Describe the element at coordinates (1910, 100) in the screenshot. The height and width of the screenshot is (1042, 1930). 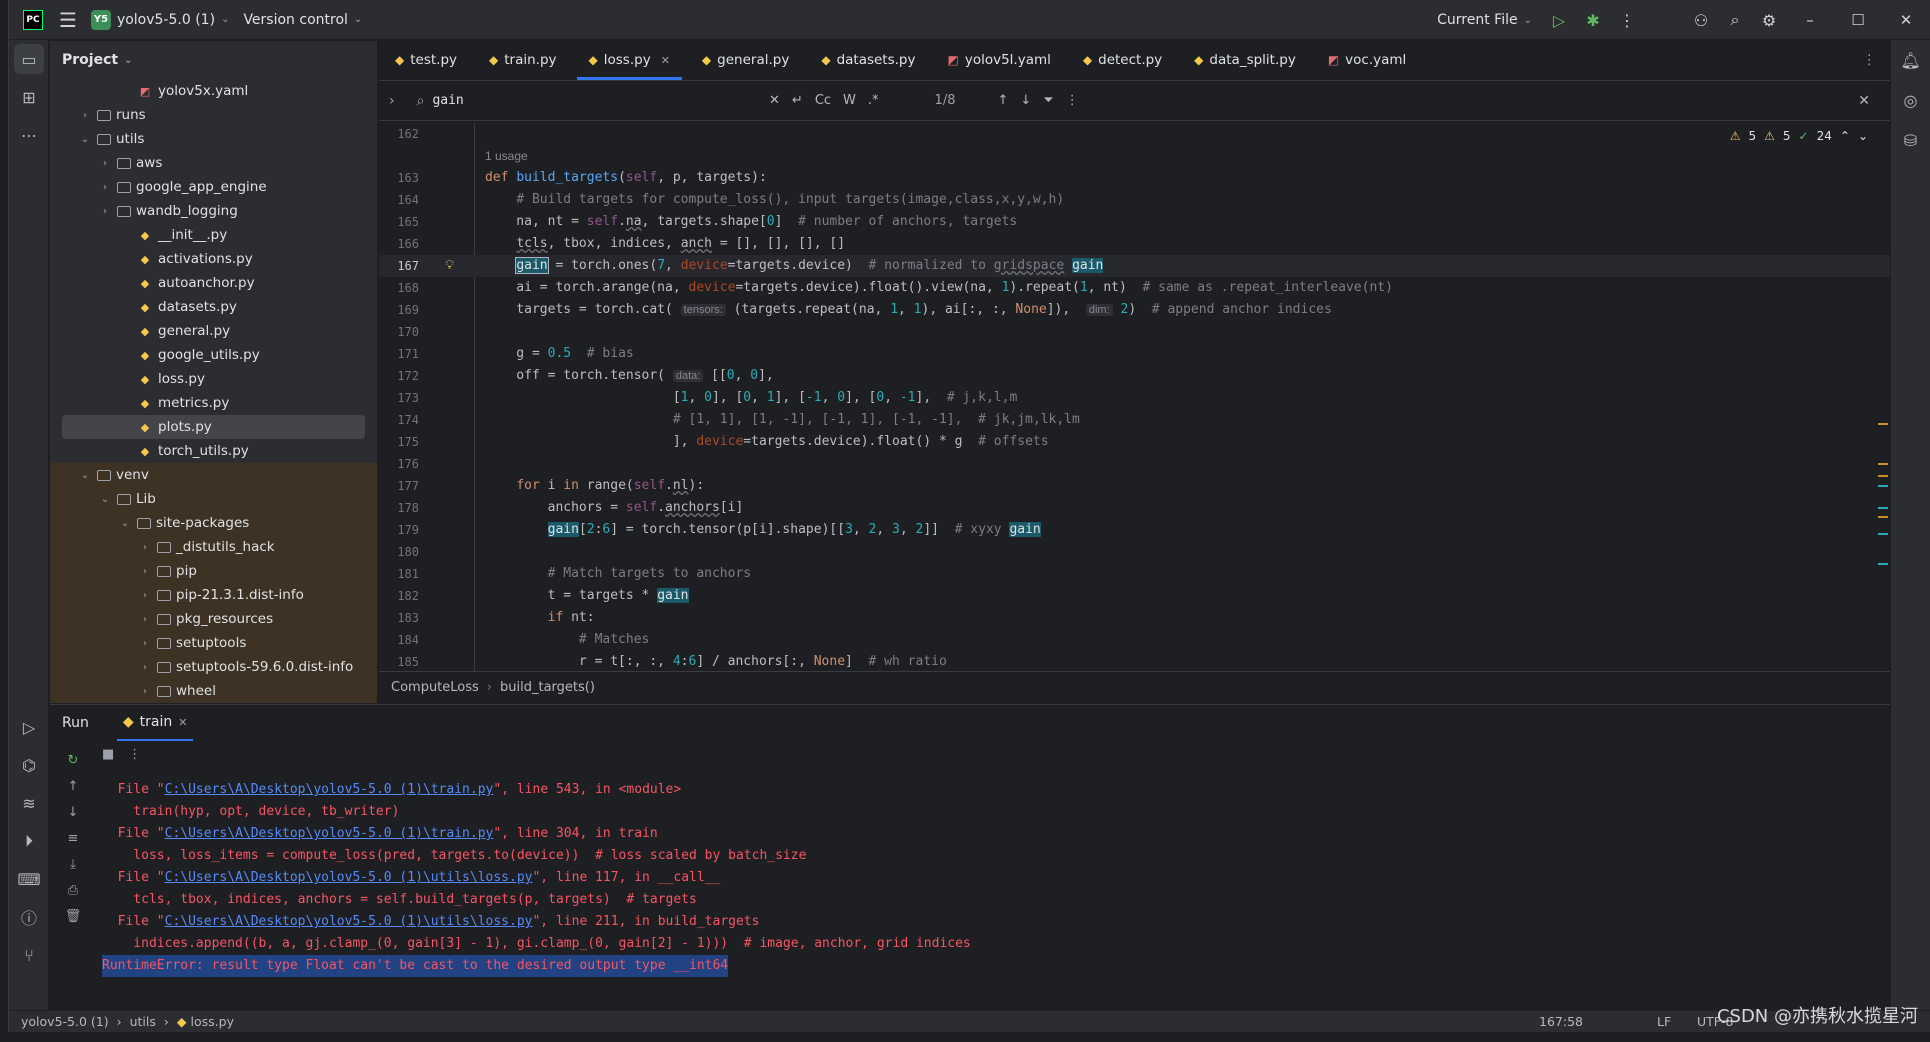
I see `ai-assistant-icon: ◎` at that location.